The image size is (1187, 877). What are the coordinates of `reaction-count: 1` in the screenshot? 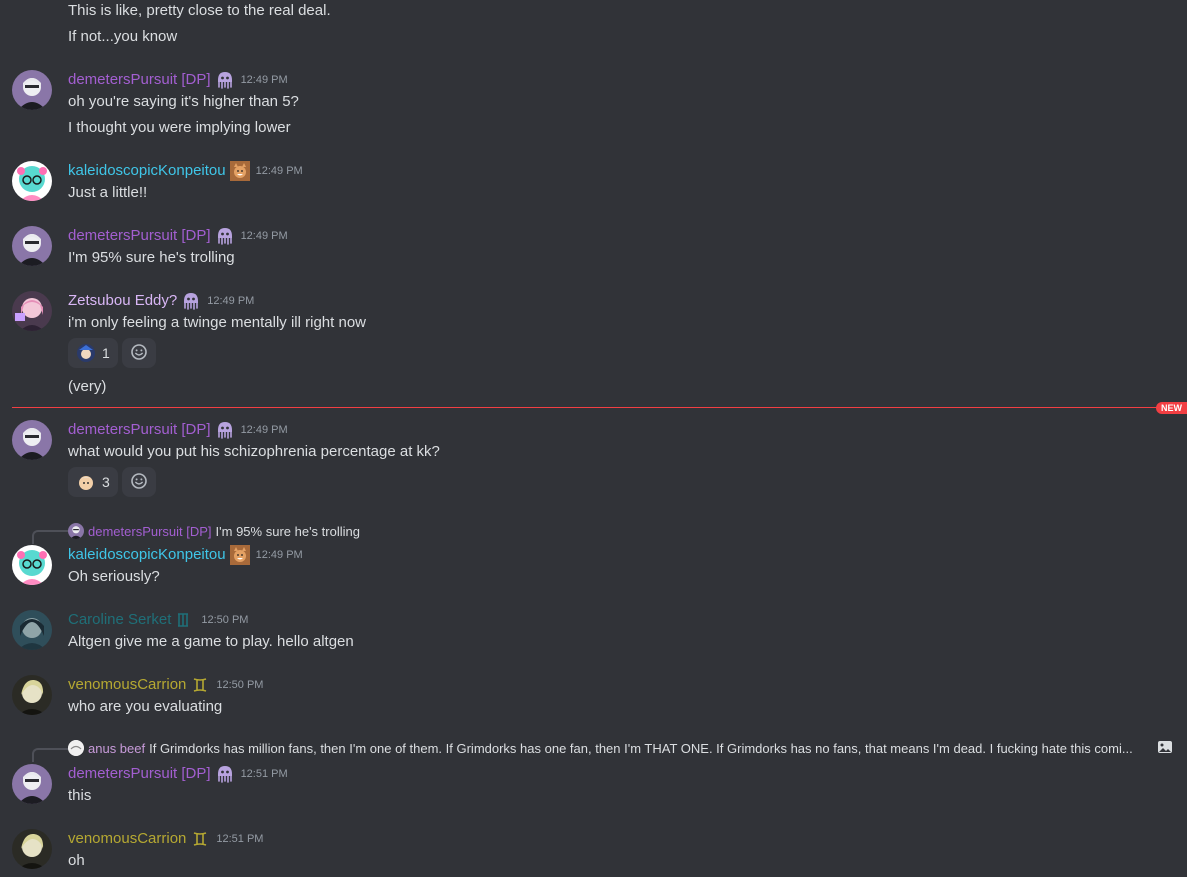 It's located at (106, 353).